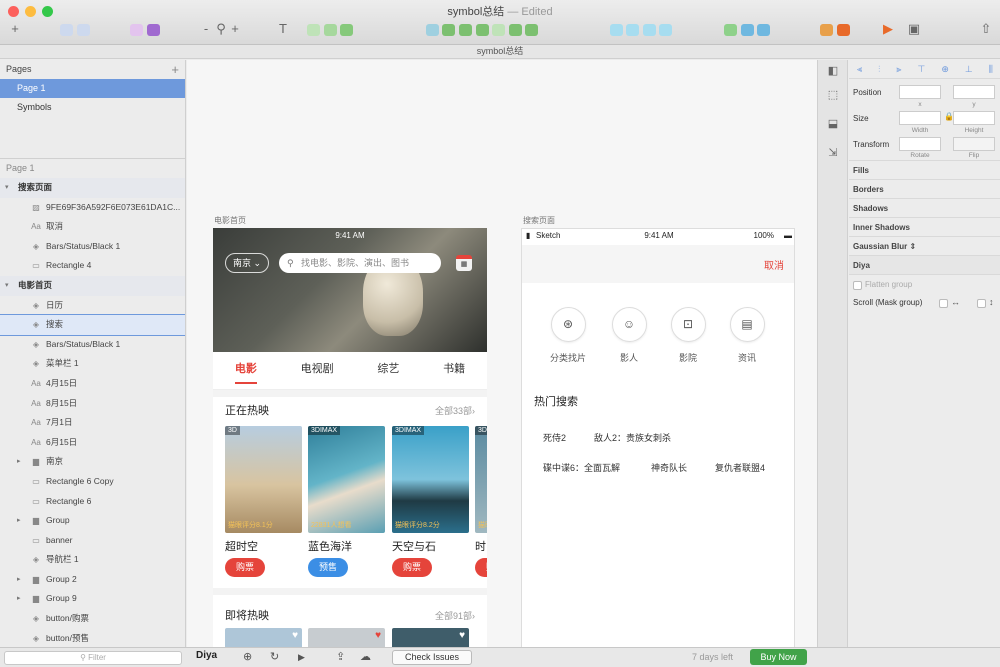 The width and height of the screenshot is (1000, 667). What do you see at coordinates (15, 29) in the screenshot?
I see `insert-button: +` at bounding box center [15, 29].